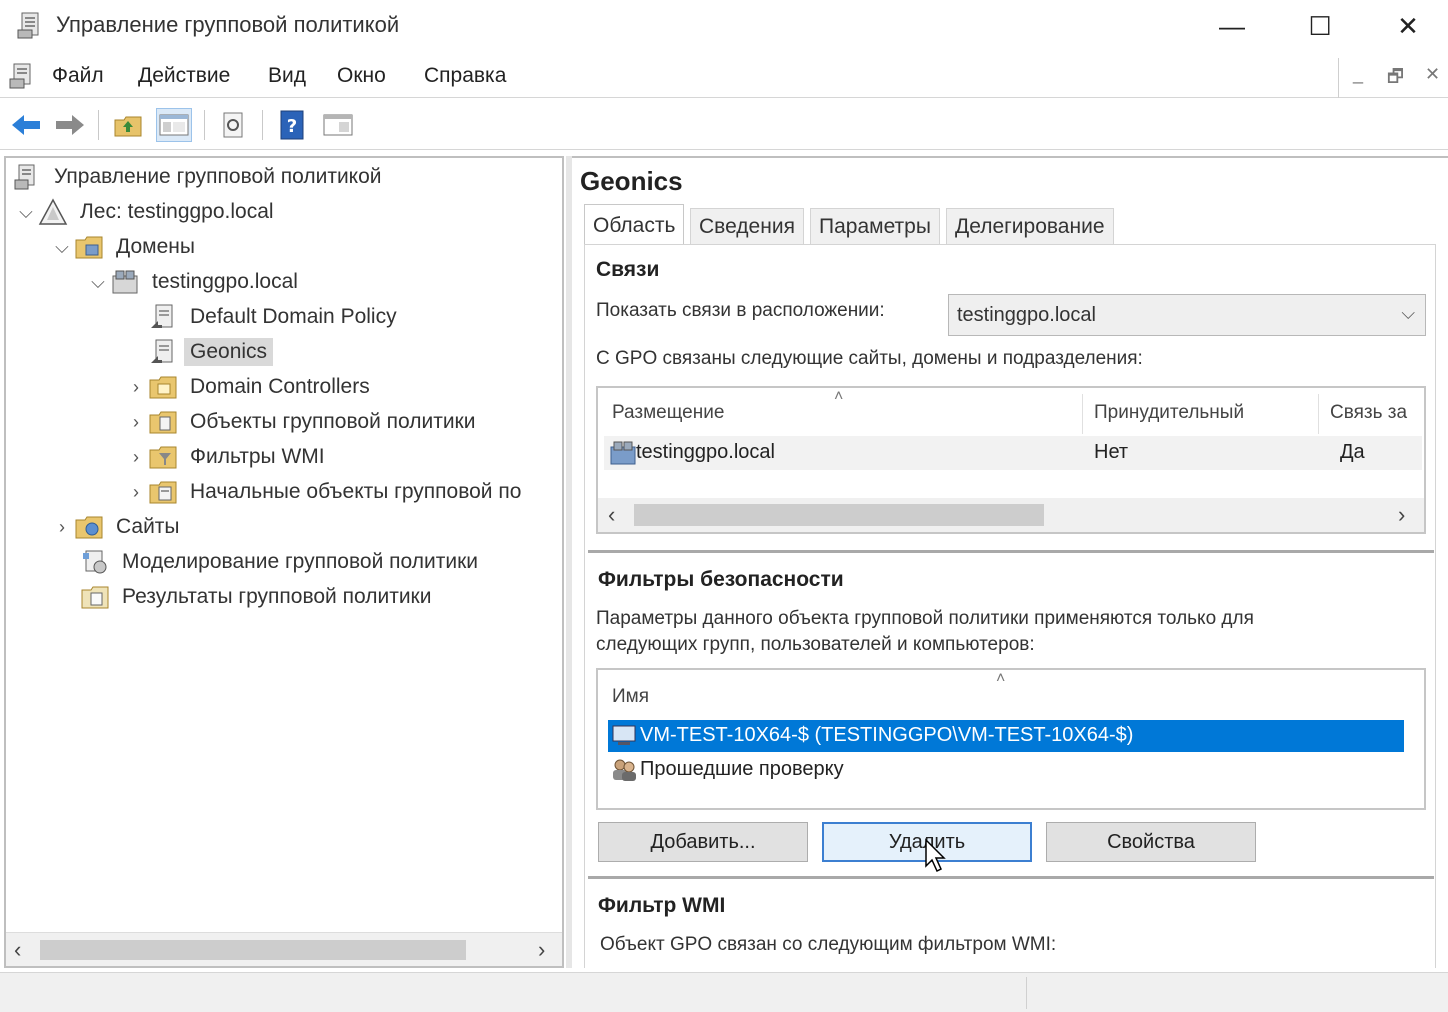  I want to click on tree-label: Geonics, so click(229, 352).